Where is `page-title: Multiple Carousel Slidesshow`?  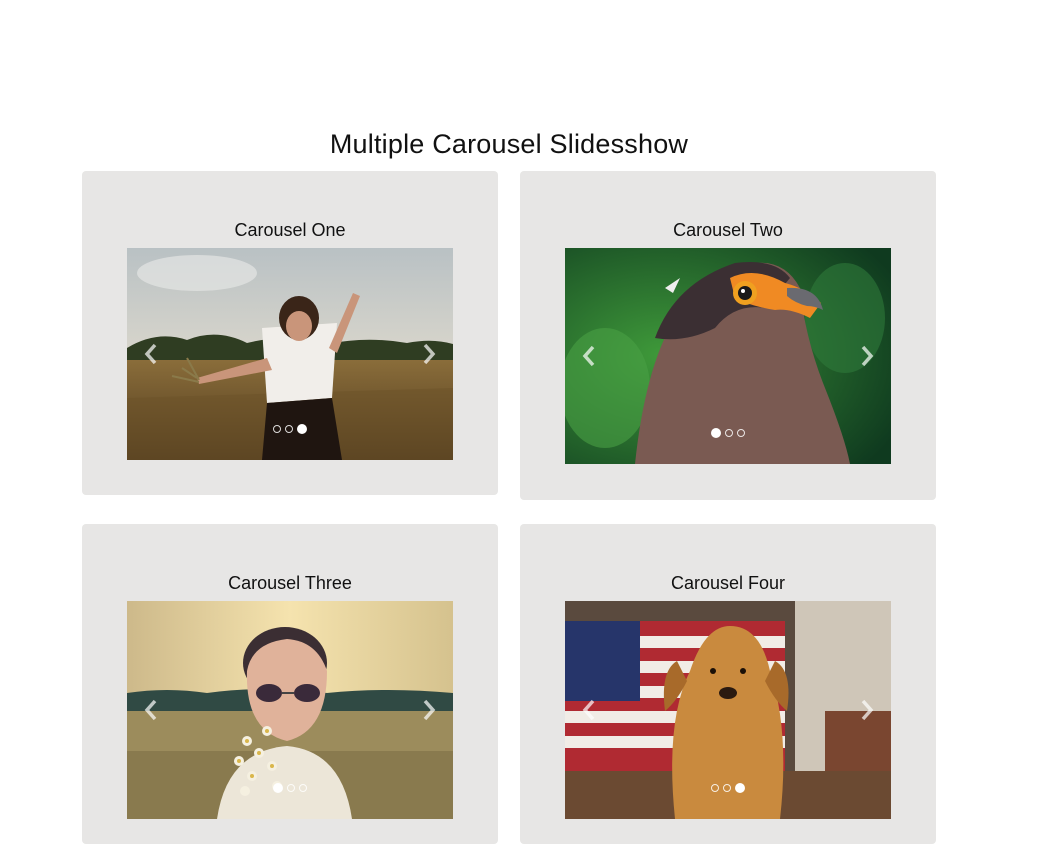
page-title: Multiple Carousel Slidesshow is located at coordinates (509, 144).